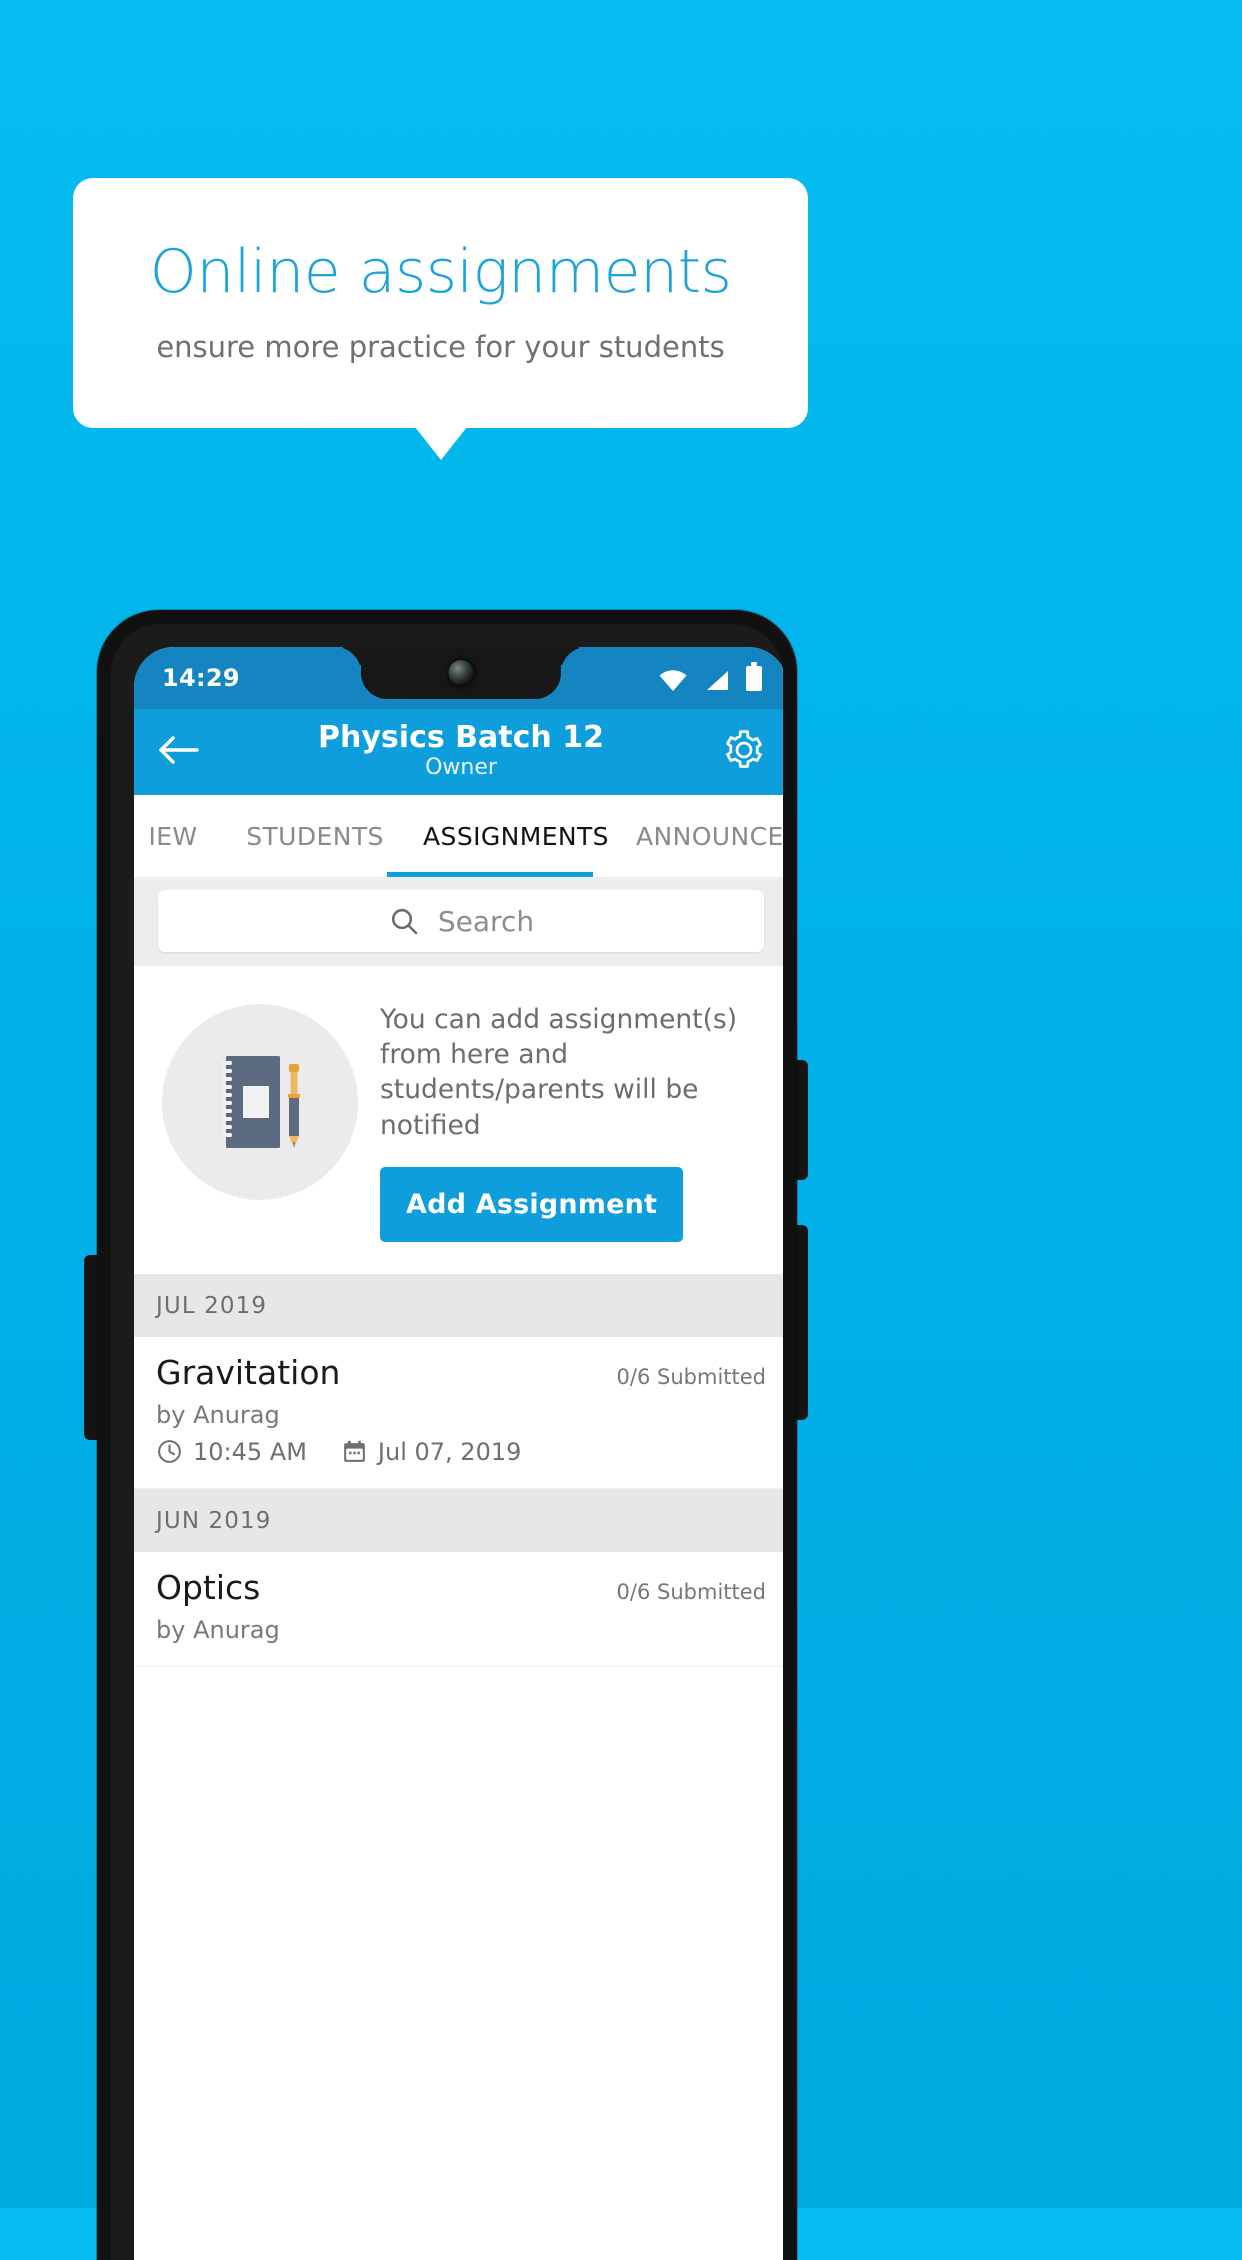 The image size is (1242, 2260). Describe the element at coordinates (440, 347) in the screenshot. I see `promo-subtitle: ensure more practice for your students` at that location.